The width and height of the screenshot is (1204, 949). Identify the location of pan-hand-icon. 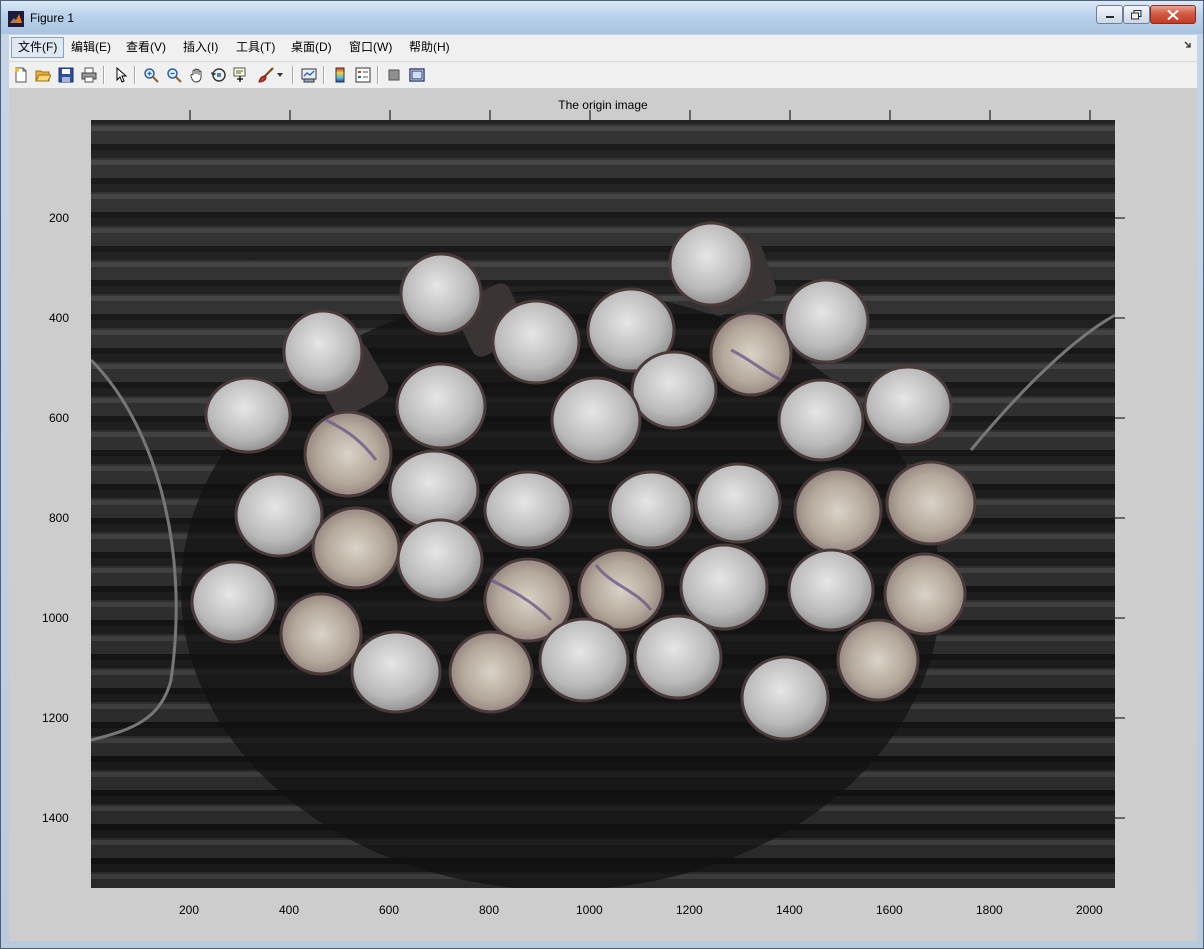
(196, 75).